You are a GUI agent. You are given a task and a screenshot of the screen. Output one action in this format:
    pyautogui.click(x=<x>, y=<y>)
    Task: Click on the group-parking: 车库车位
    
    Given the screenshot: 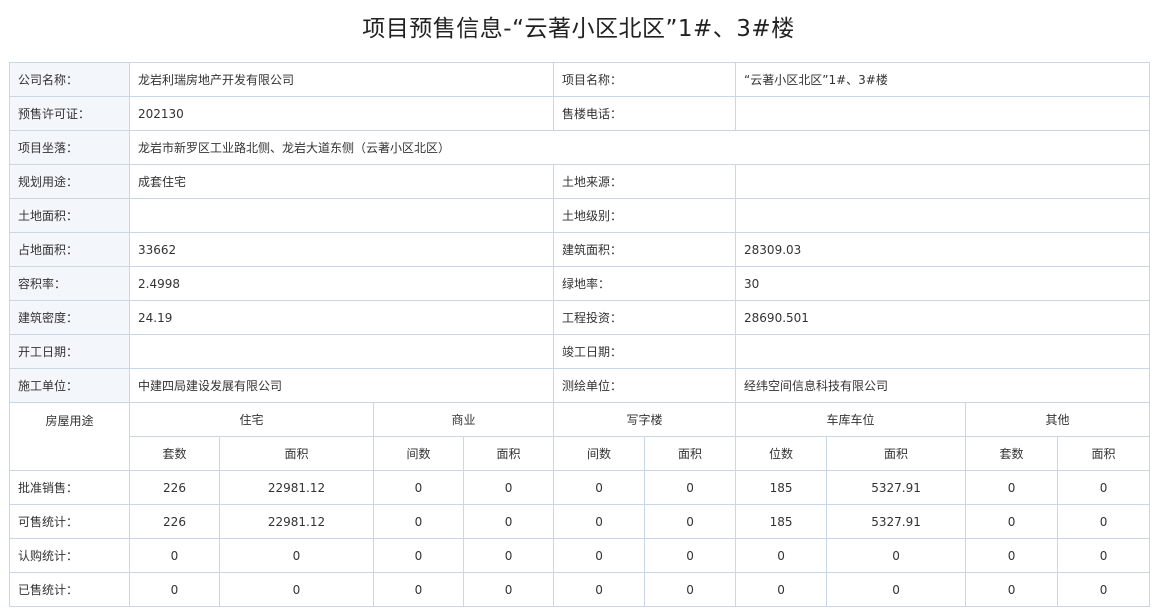 What is the action you would take?
    pyautogui.click(x=851, y=419)
    